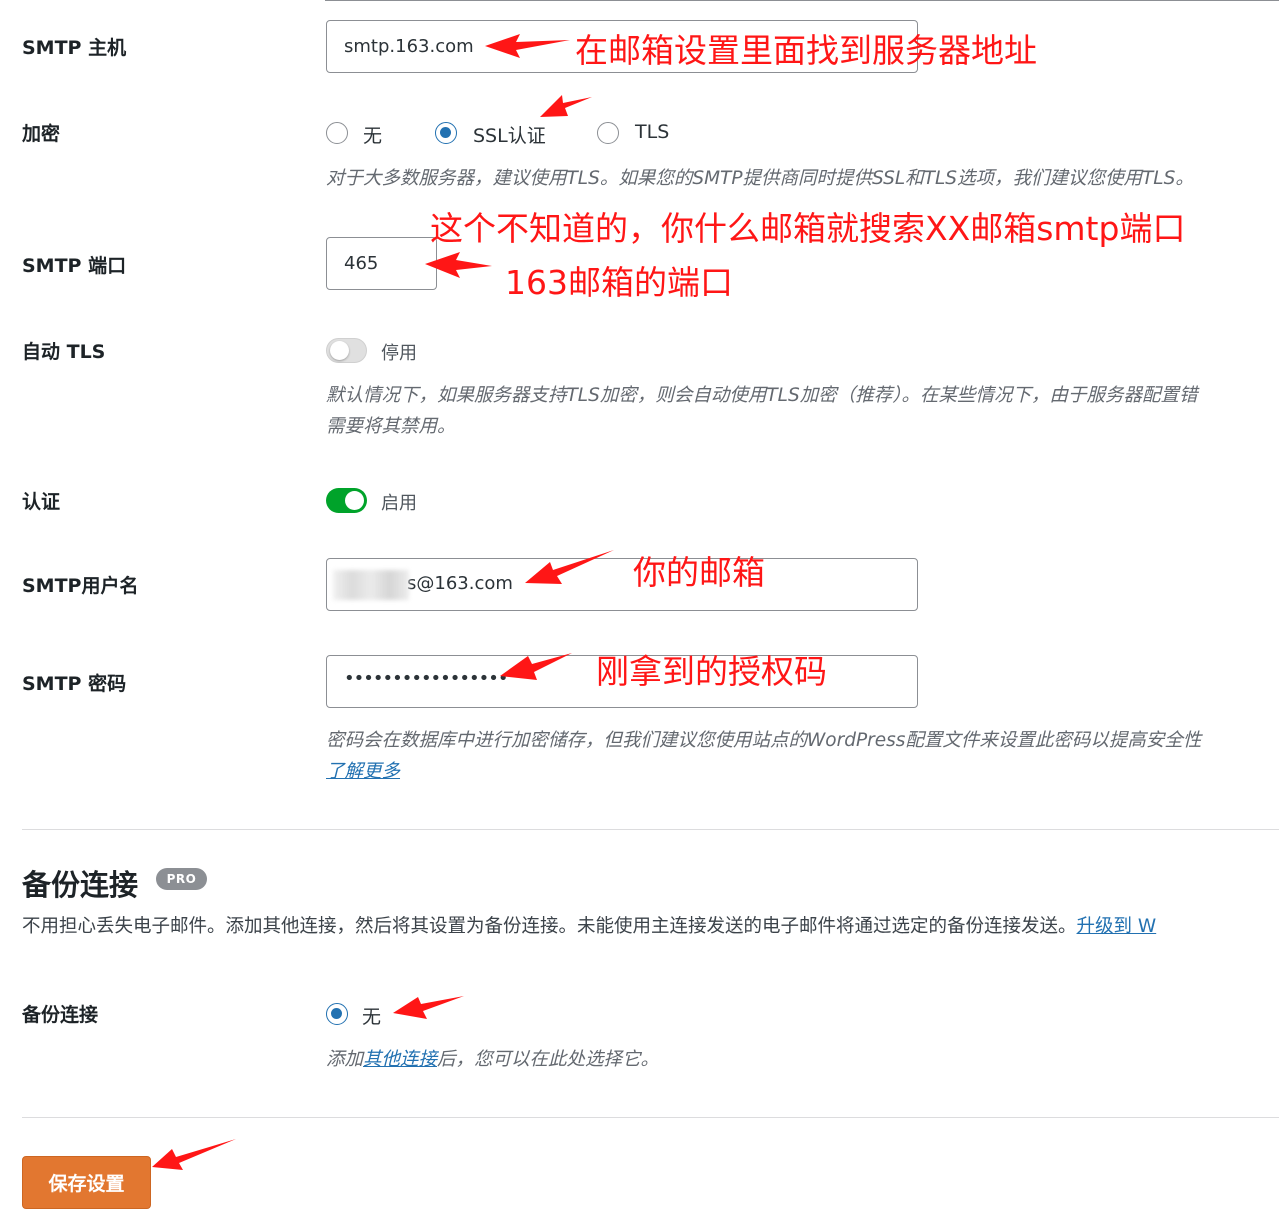  I want to click on arrow-username-icon, so click(569, 567).